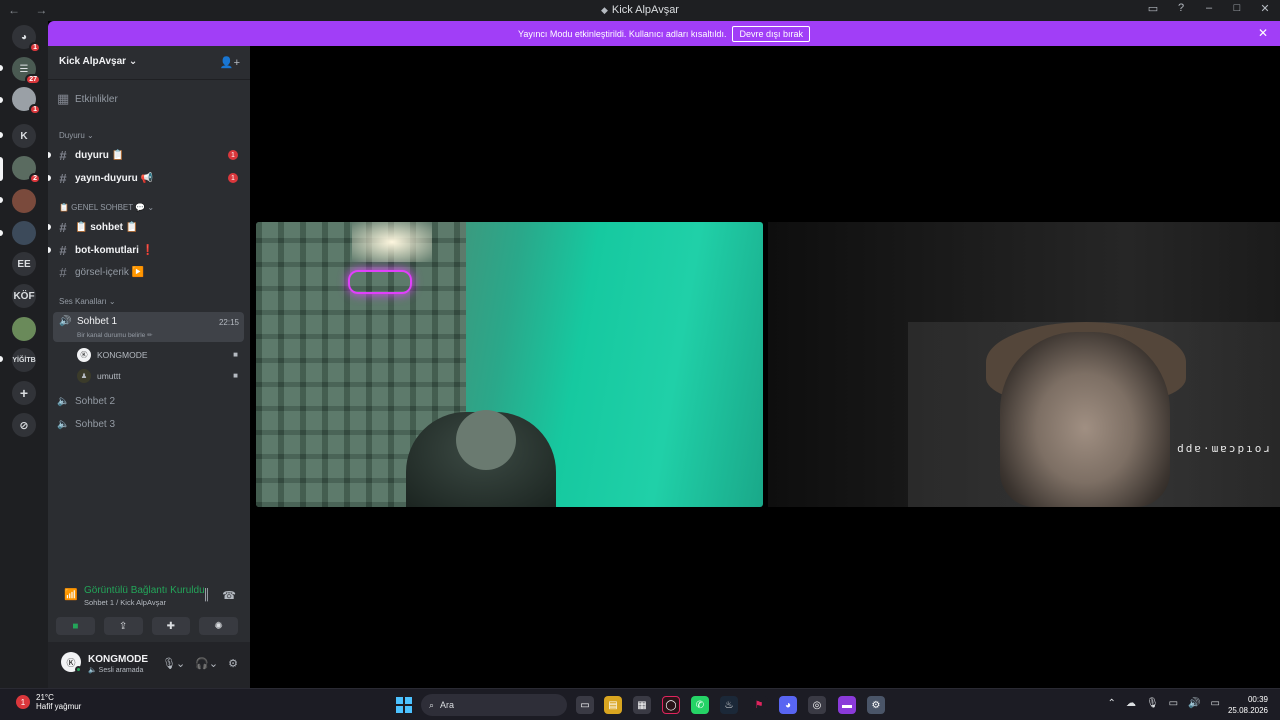 Image resolution: width=1280 pixels, height=720 pixels. I want to click on channel-label: bot-komutlari ❗, so click(115, 250).